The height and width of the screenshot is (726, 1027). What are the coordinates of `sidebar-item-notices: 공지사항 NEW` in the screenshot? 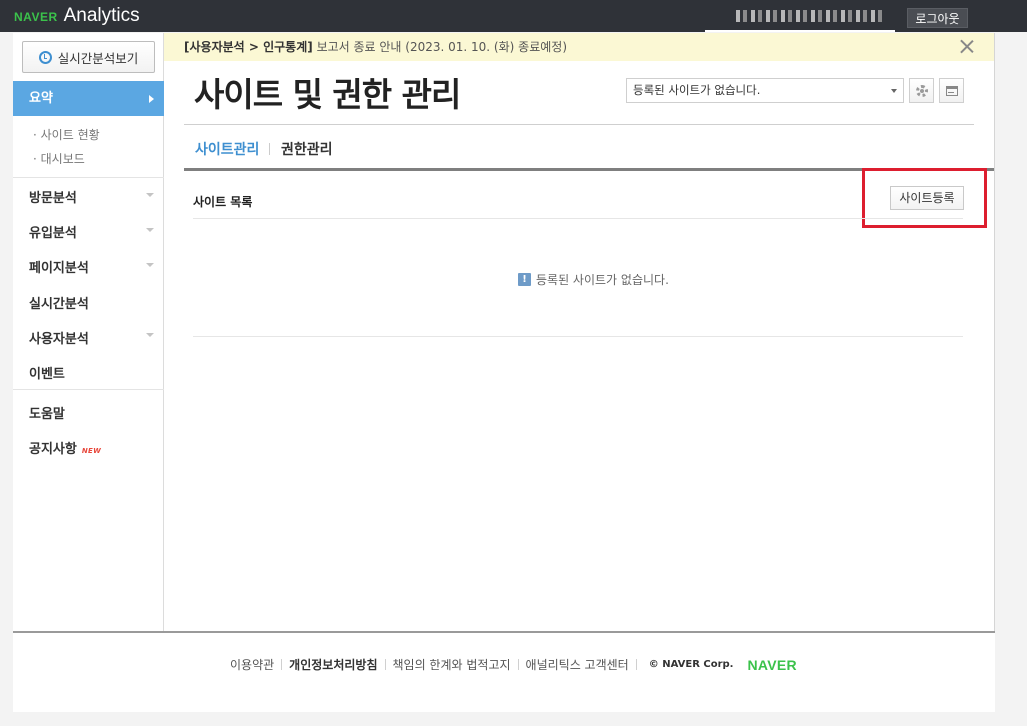 It's located at (65, 447).